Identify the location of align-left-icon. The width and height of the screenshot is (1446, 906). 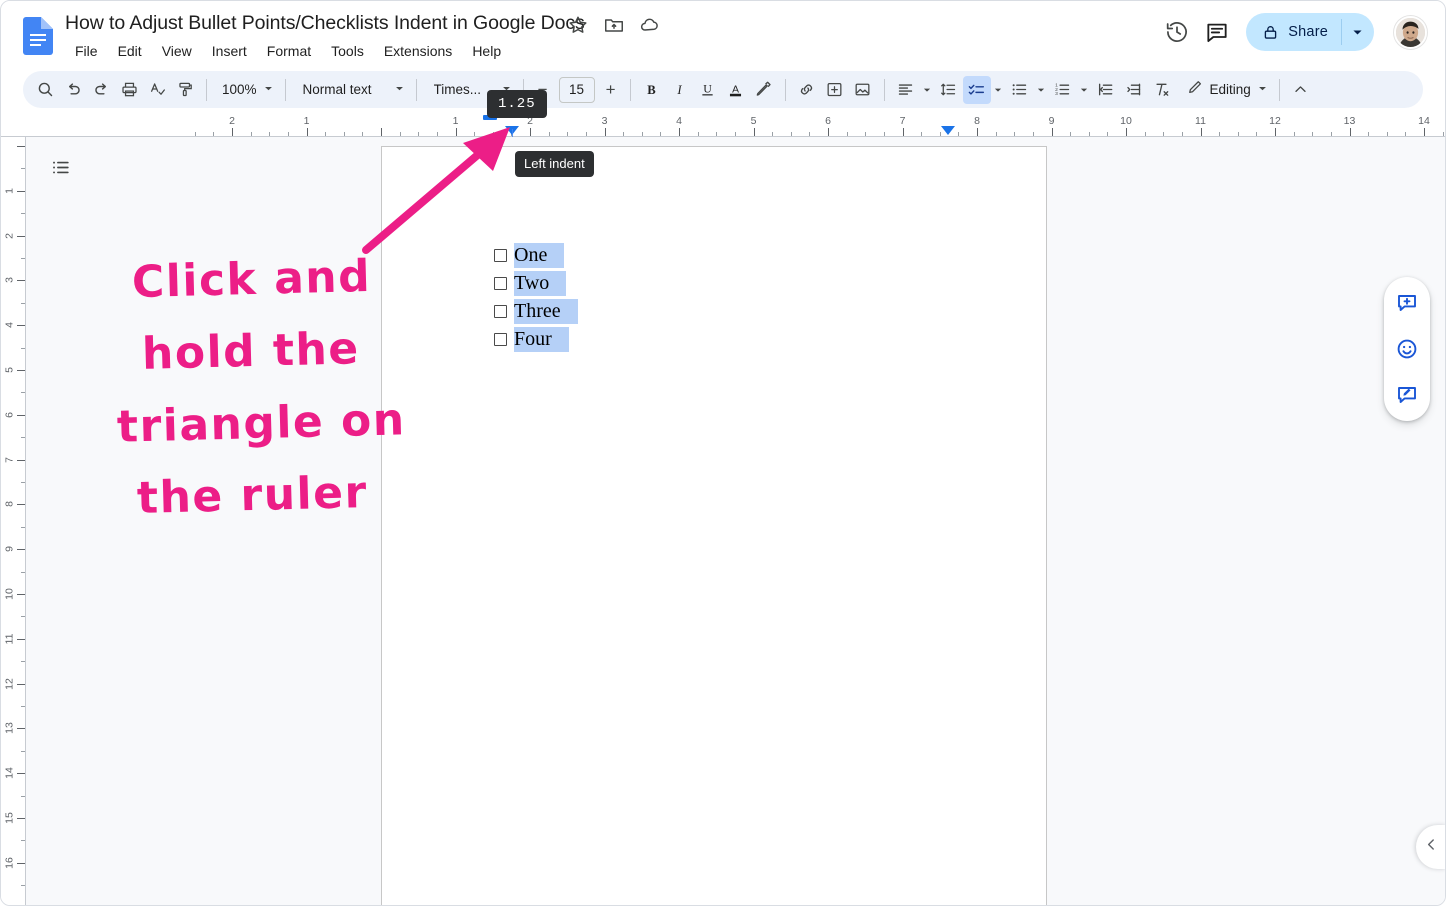
(906, 90).